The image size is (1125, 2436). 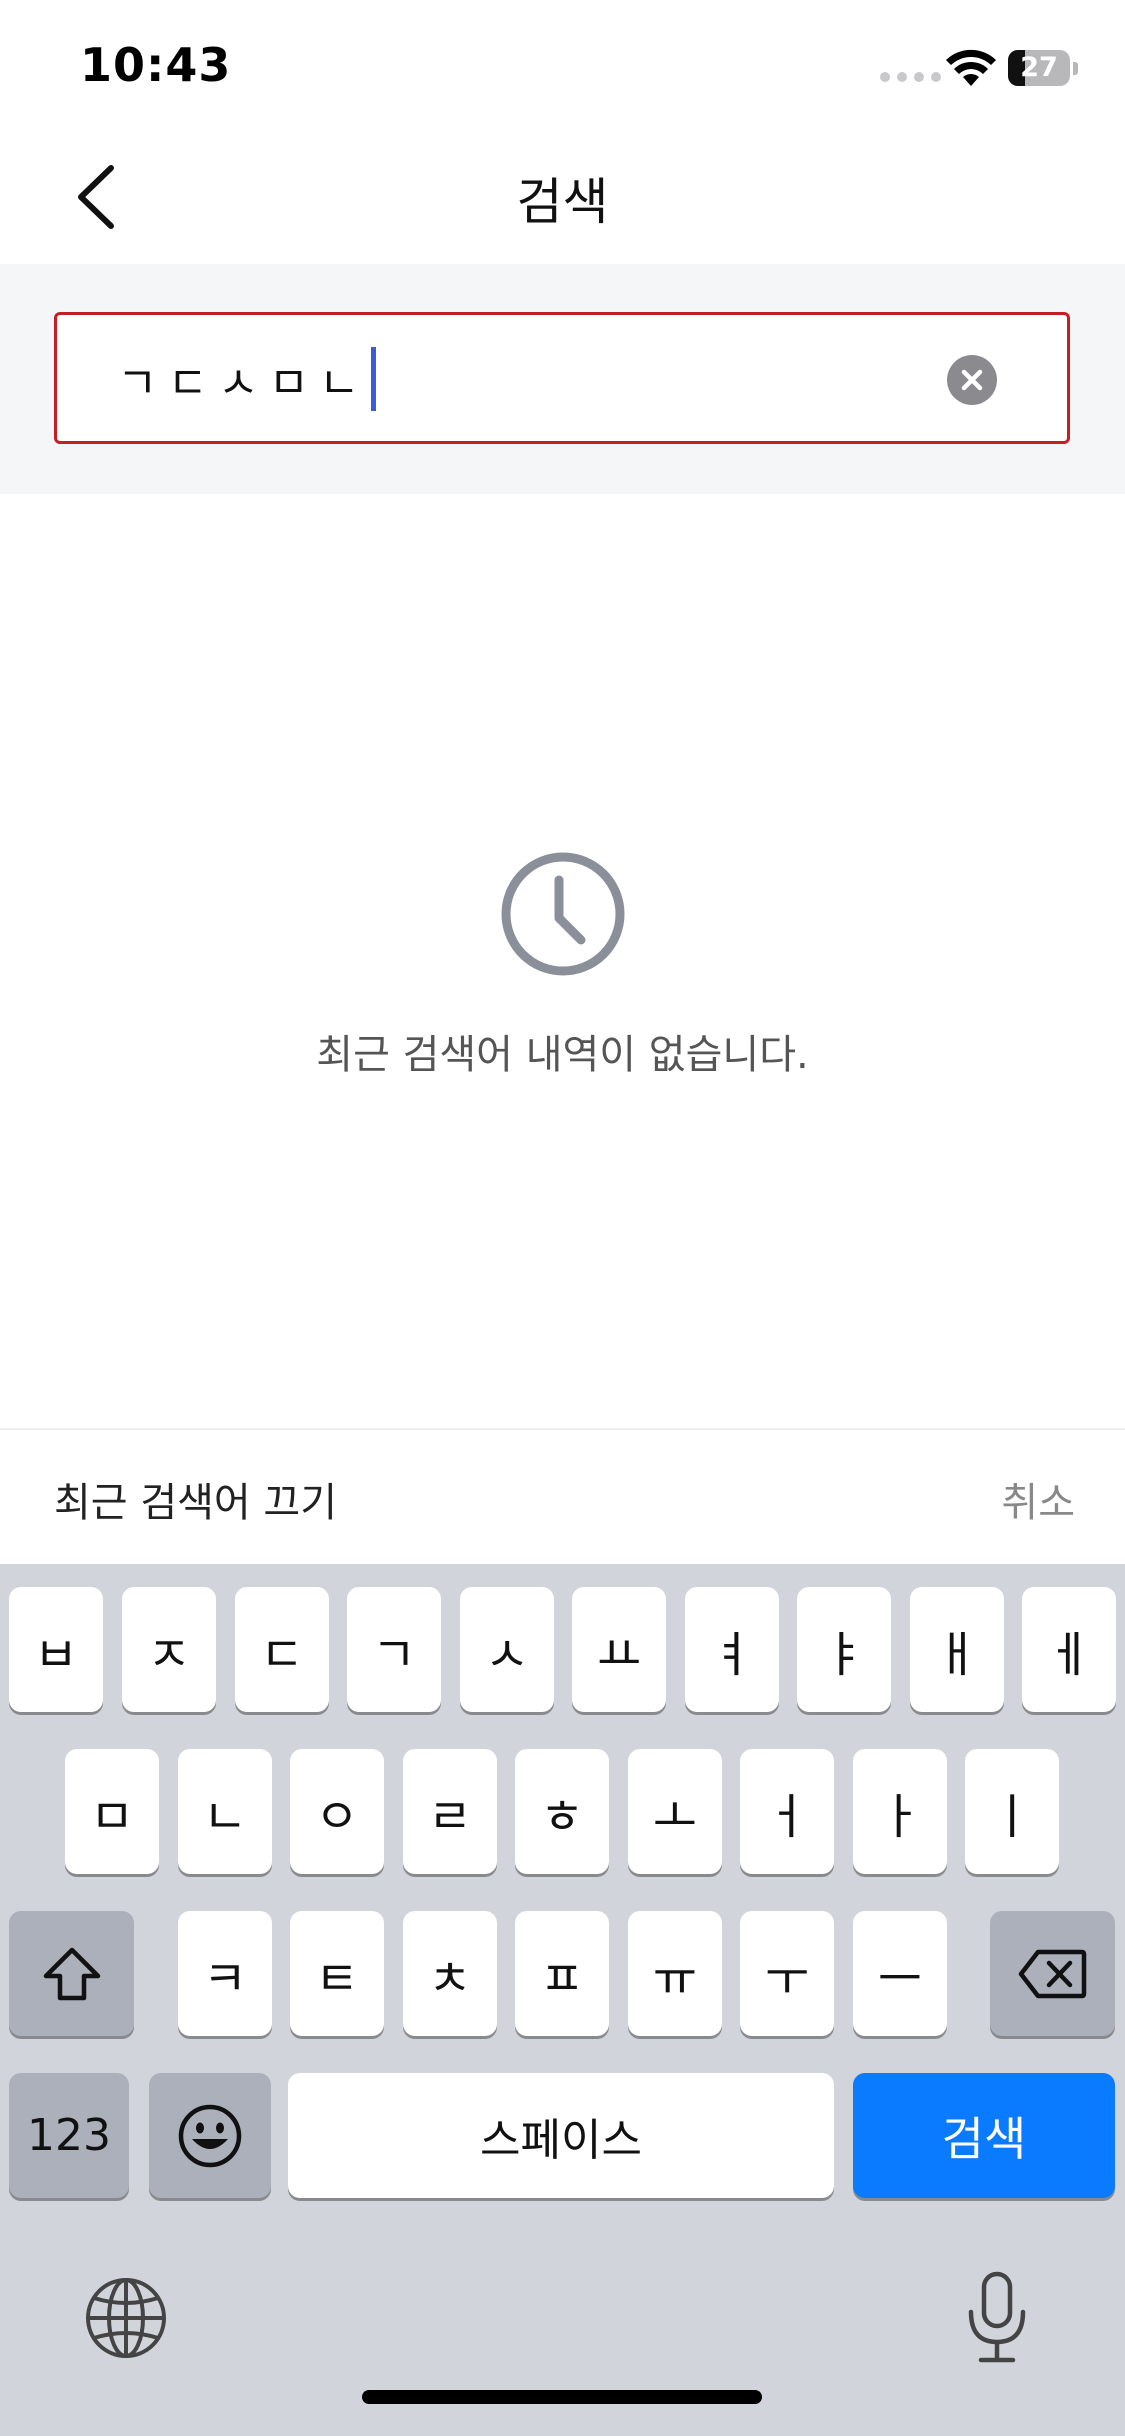 I want to click on numbers-key-label: 123, so click(x=69, y=2135).